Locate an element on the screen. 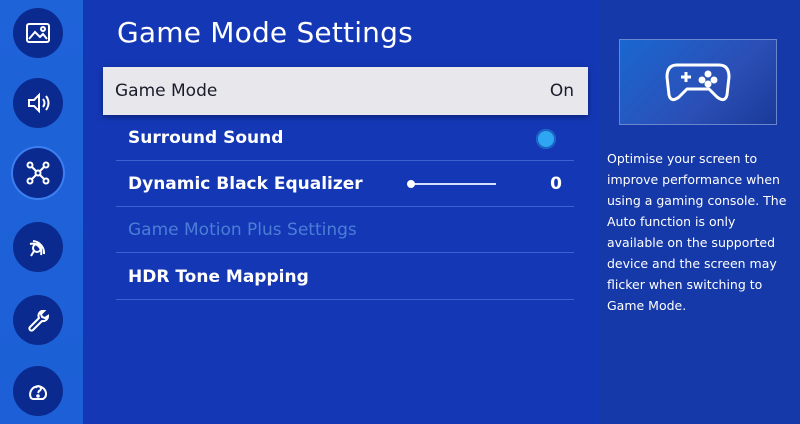 This screenshot has width=800, height=424. dynamic-black-equalizer-value: 0 is located at coordinates (556, 184).